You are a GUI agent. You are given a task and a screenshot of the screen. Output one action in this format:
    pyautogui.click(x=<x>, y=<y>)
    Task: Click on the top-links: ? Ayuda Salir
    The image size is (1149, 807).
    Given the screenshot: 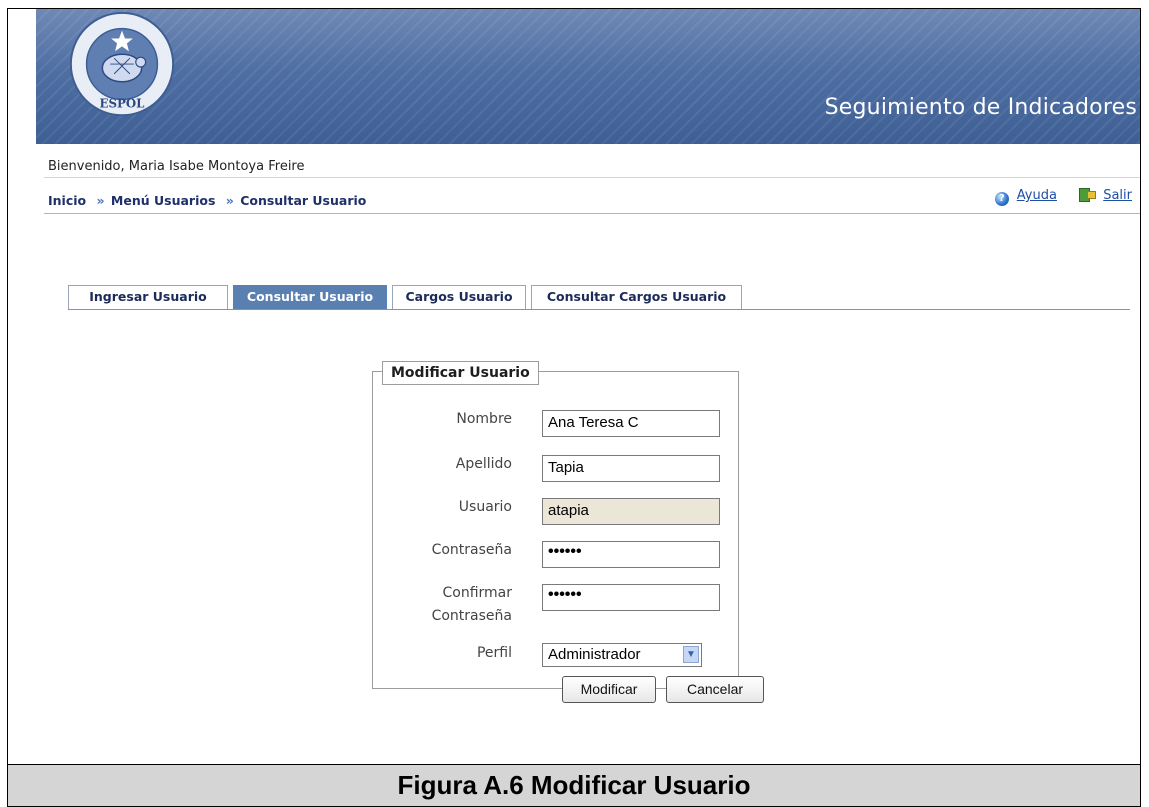 What is the action you would take?
    pyautogui.click(x=1063, y=196)
    